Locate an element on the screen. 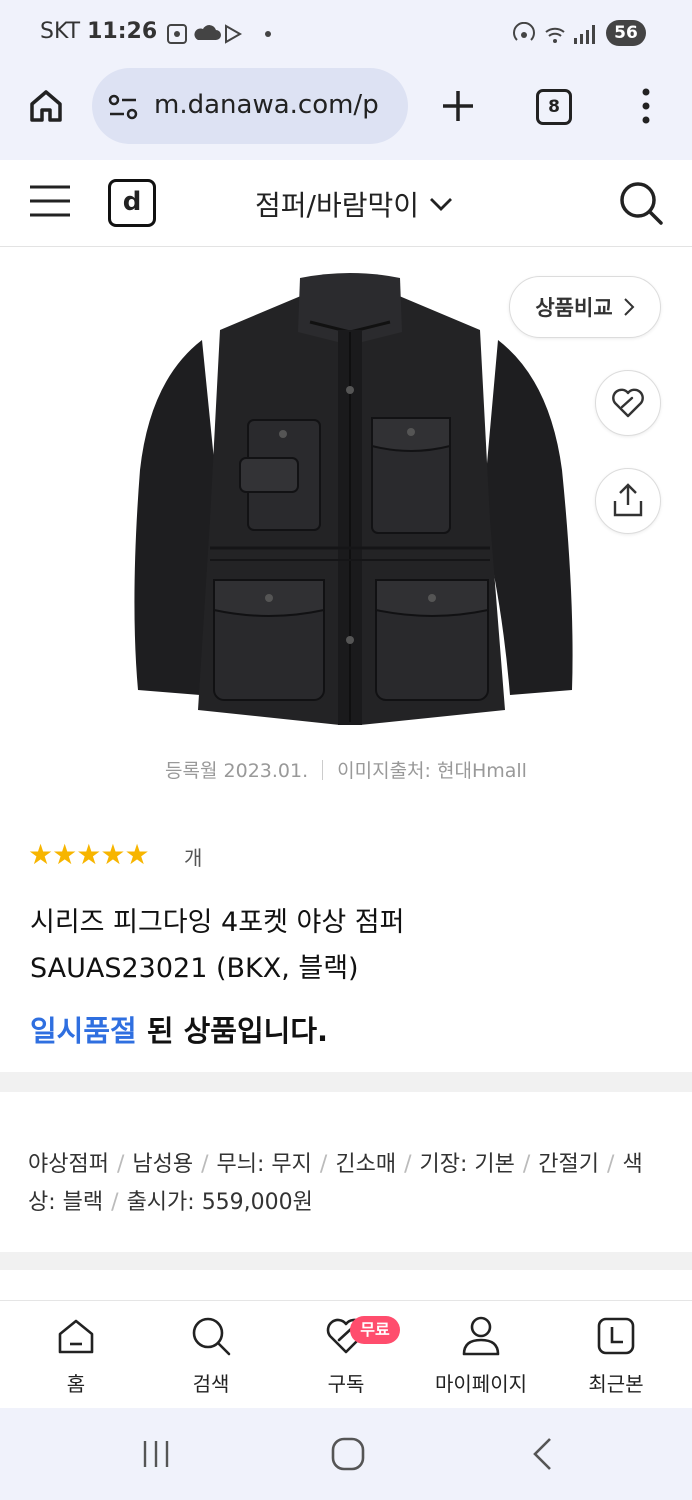  spec-item: 무늬: 무지 is located at coordinates (264, 1164).